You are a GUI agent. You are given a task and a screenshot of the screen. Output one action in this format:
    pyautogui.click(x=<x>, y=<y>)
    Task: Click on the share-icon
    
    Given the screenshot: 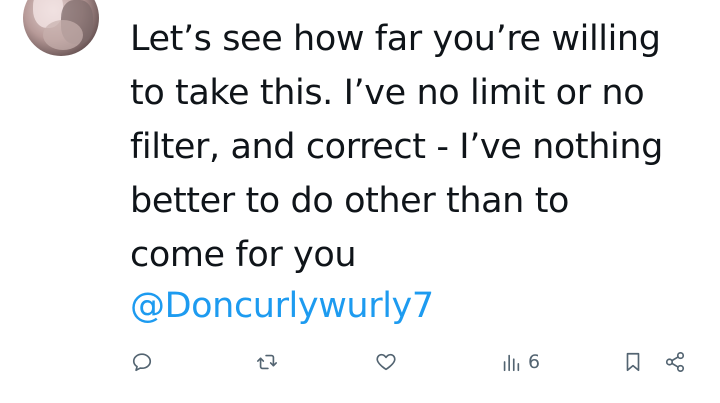 What is the action you would take?
    pyautogui.click(x=675, y=362)
    